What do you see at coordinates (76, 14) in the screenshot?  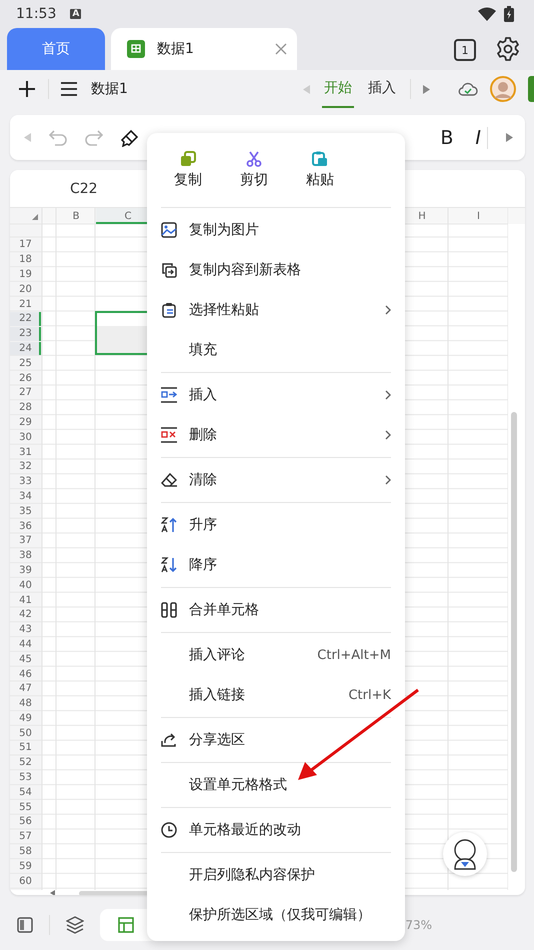 I see `notification-icon: A` at bounding box center [76, 14].